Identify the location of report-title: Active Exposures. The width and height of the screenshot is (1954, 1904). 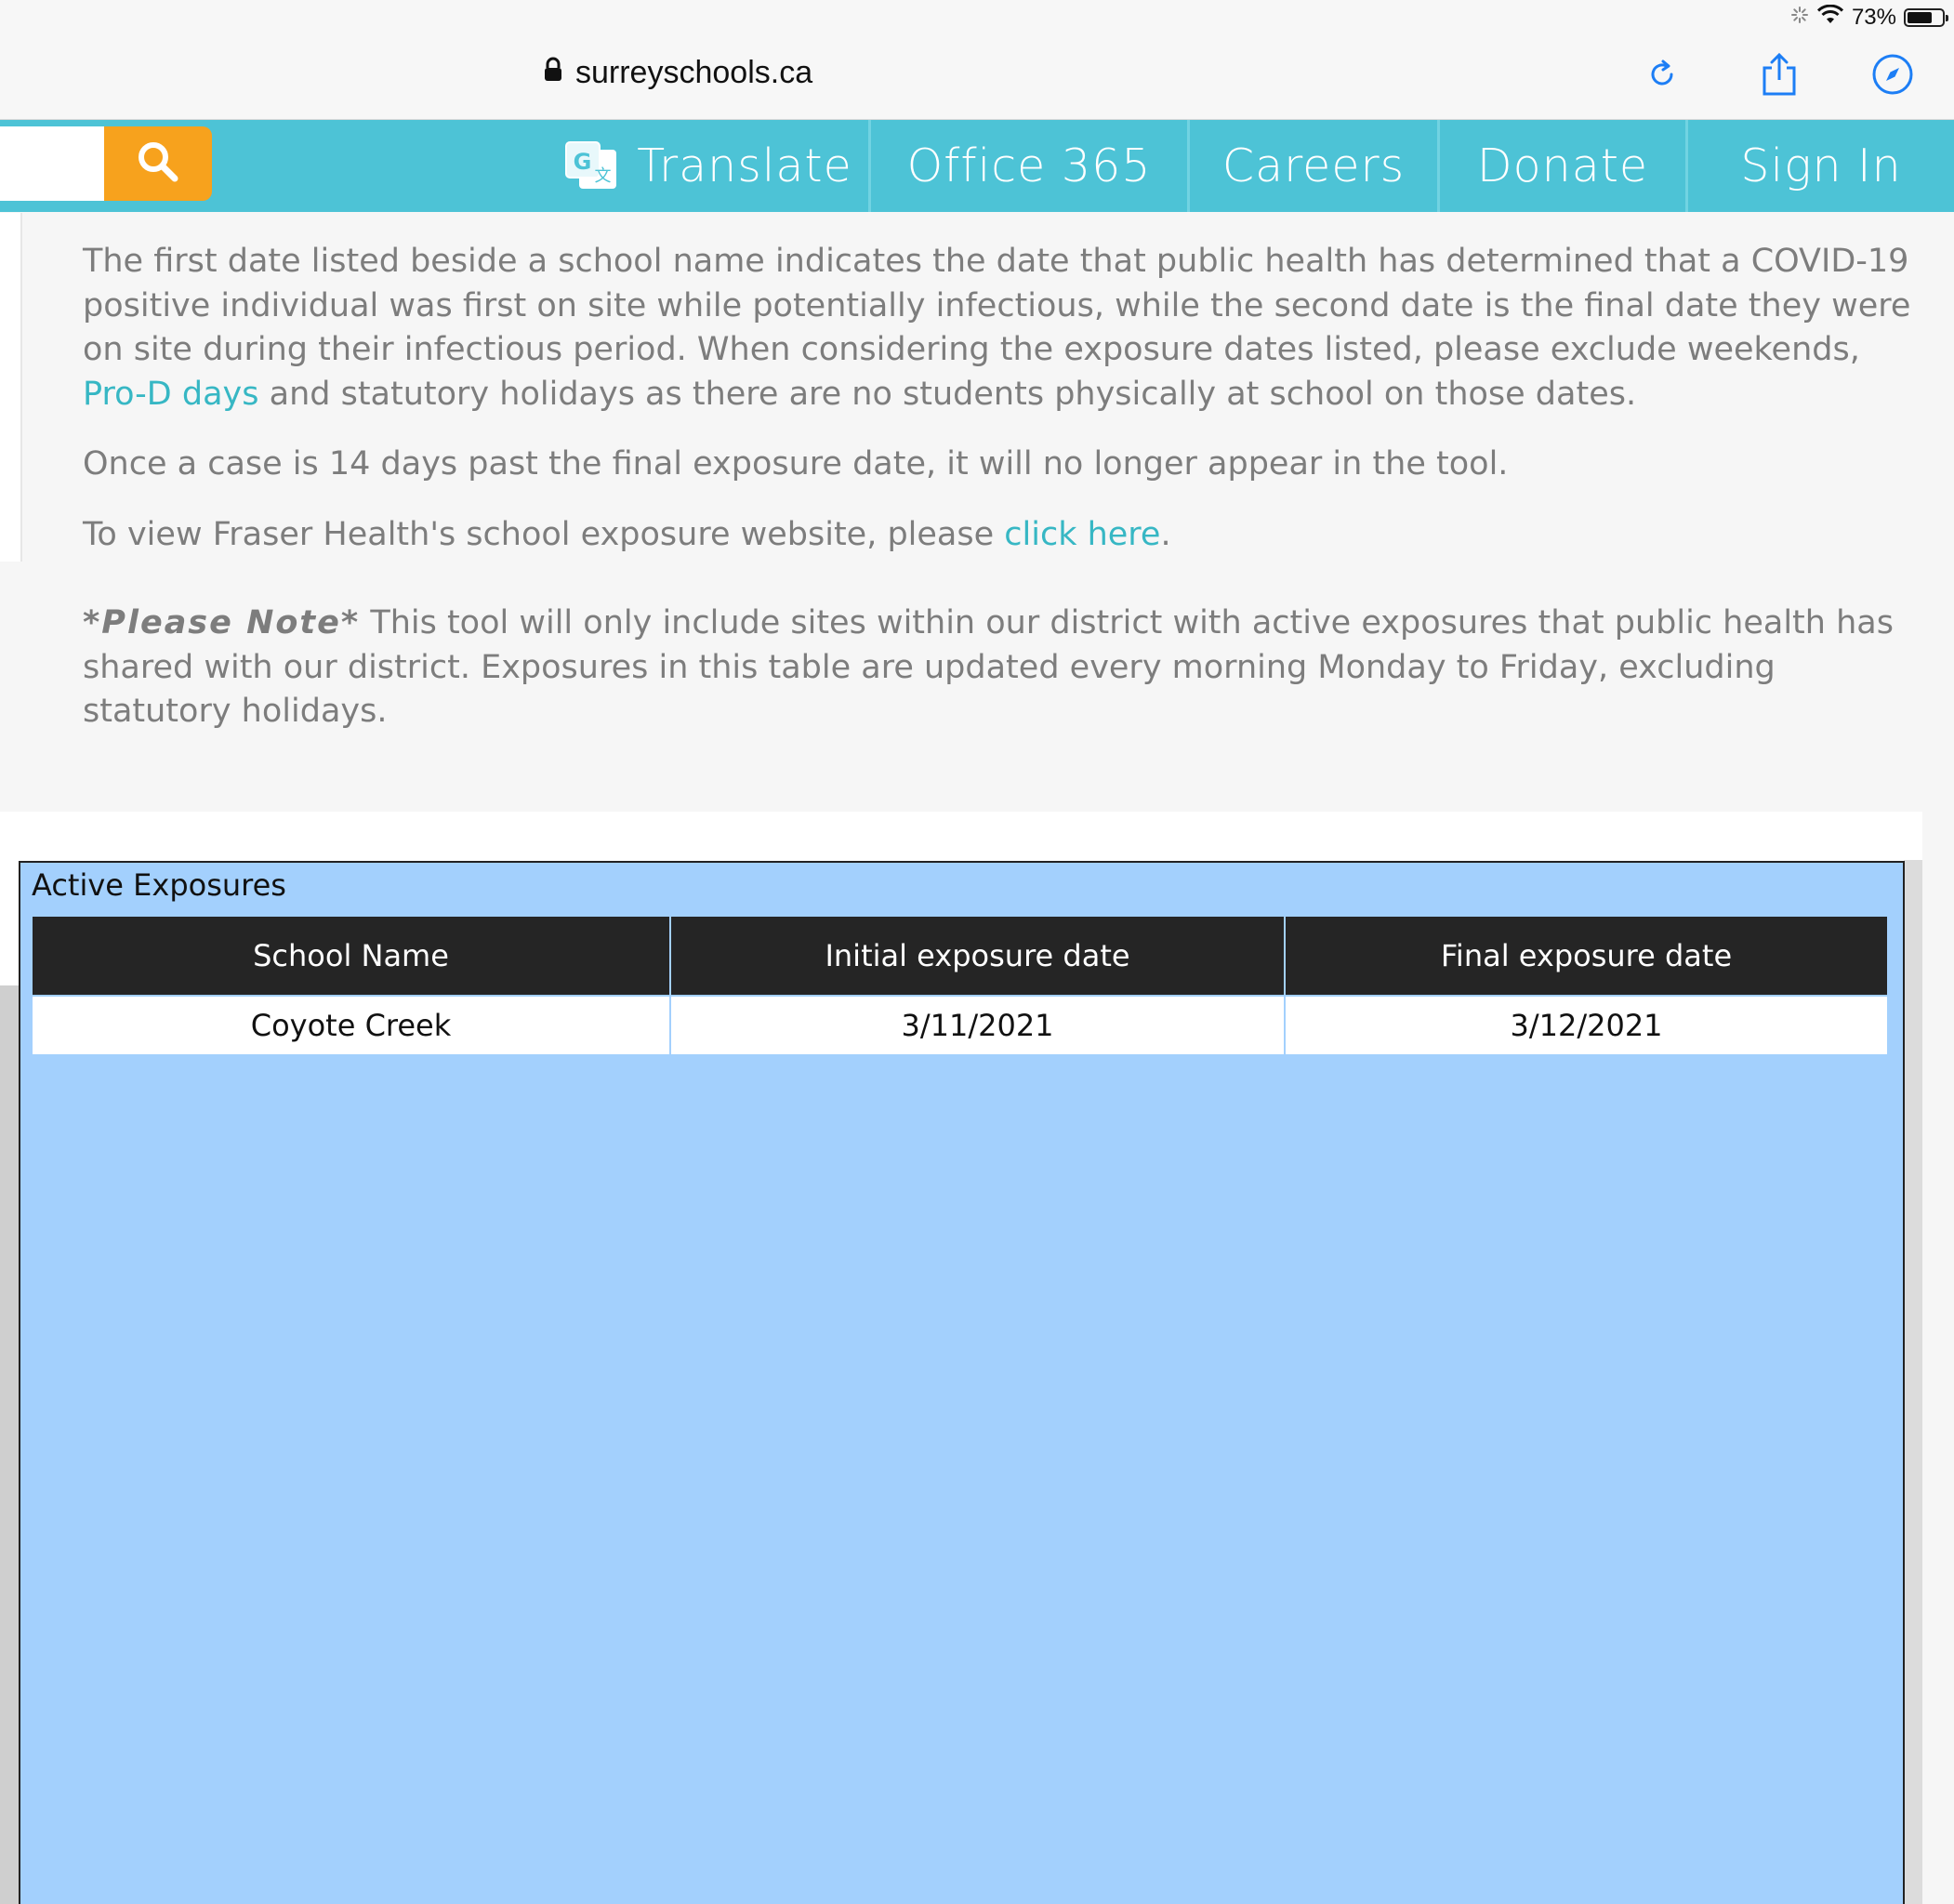
(159, 885).